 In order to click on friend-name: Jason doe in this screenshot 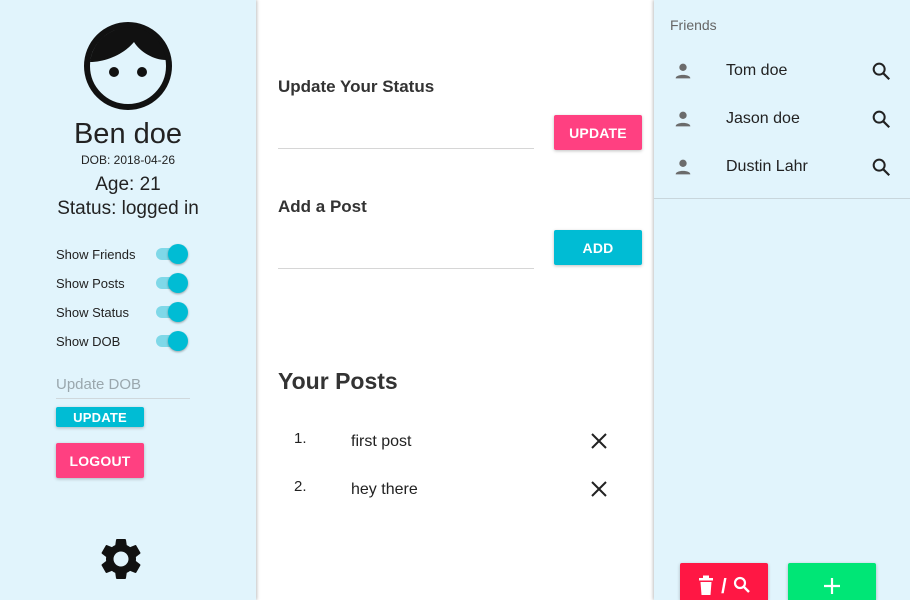, I will do `click(763, 118)`.